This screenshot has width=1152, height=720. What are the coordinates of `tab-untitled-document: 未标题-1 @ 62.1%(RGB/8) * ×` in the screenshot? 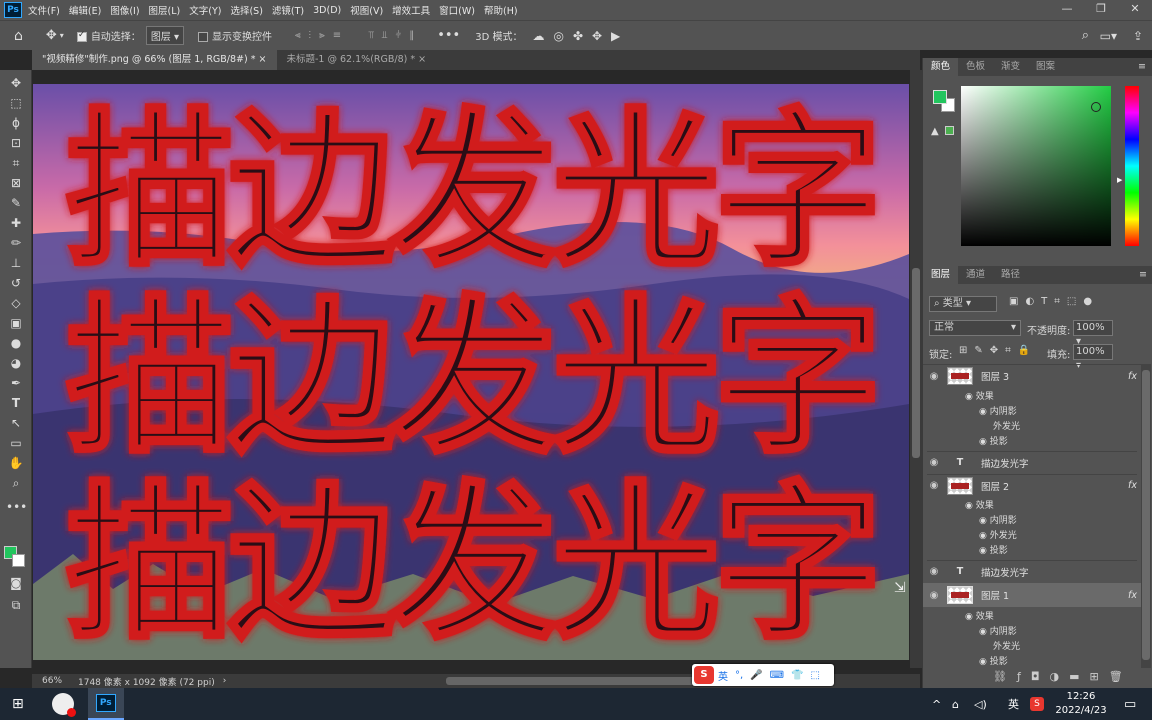 It's located at (357, 60).